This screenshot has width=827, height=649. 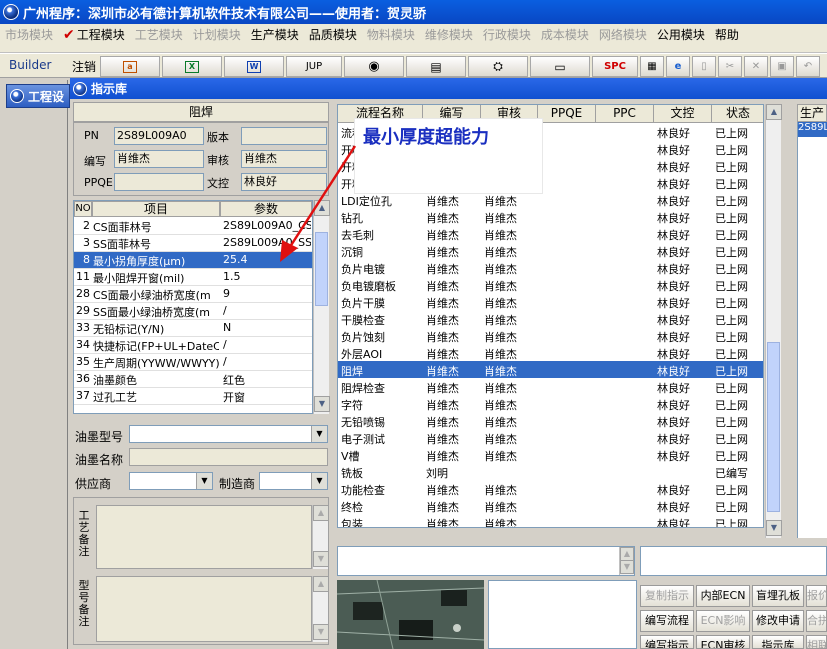 What do you see at coordinates (550, 437) in the screenshot?
I see `process-row: 电子测试 肖维杰 肖维杰 林良好 已上网` at bounding box center [550, 437].